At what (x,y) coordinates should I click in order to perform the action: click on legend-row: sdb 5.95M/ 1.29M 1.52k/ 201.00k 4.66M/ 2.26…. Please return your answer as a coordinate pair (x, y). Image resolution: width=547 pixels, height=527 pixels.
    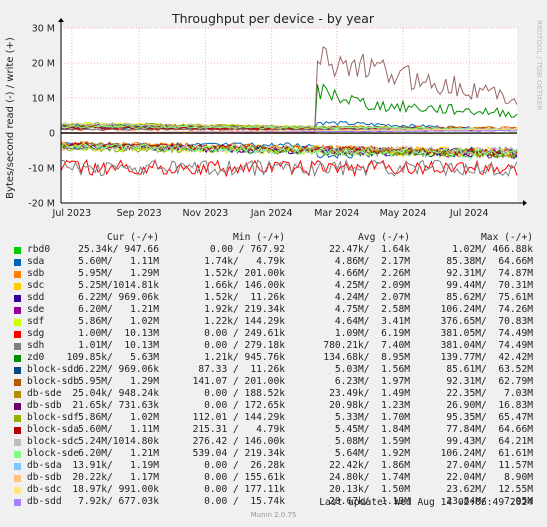
    Looking at the image, I should click on (273, 274).